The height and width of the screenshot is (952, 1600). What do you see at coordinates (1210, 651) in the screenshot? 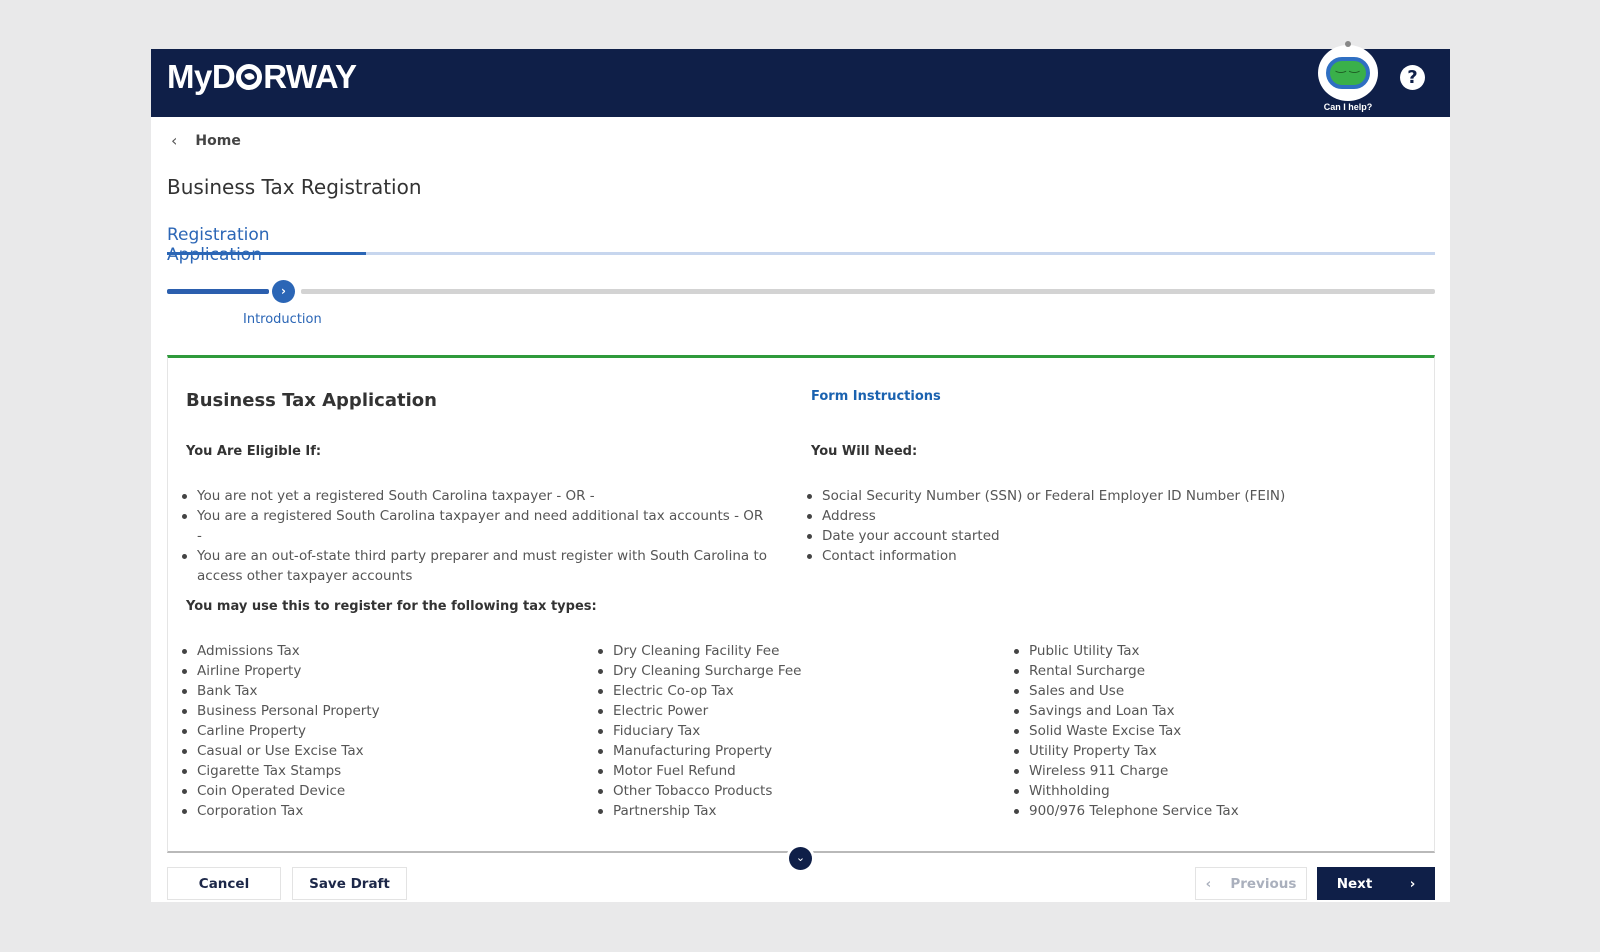
I see `list-item: Public Utility Tax` at bounding box center [1210, 651].